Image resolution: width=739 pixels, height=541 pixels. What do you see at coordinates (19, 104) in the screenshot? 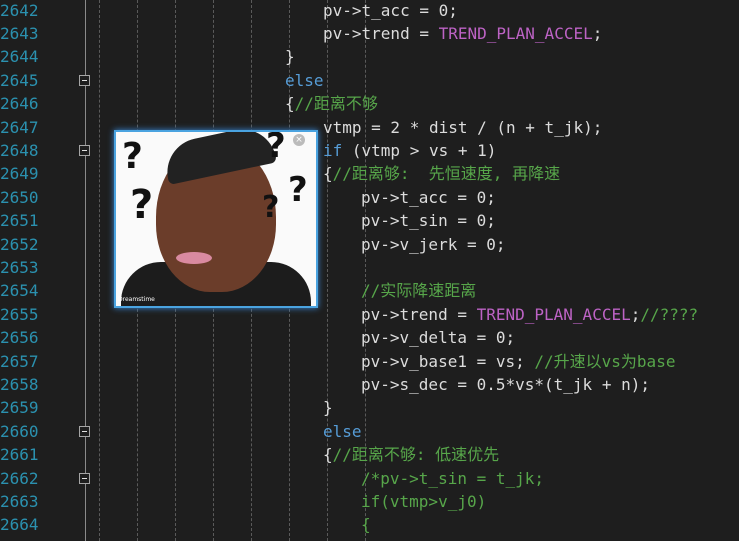
I see `line-number: 2646` at bounding box center [19, 104].